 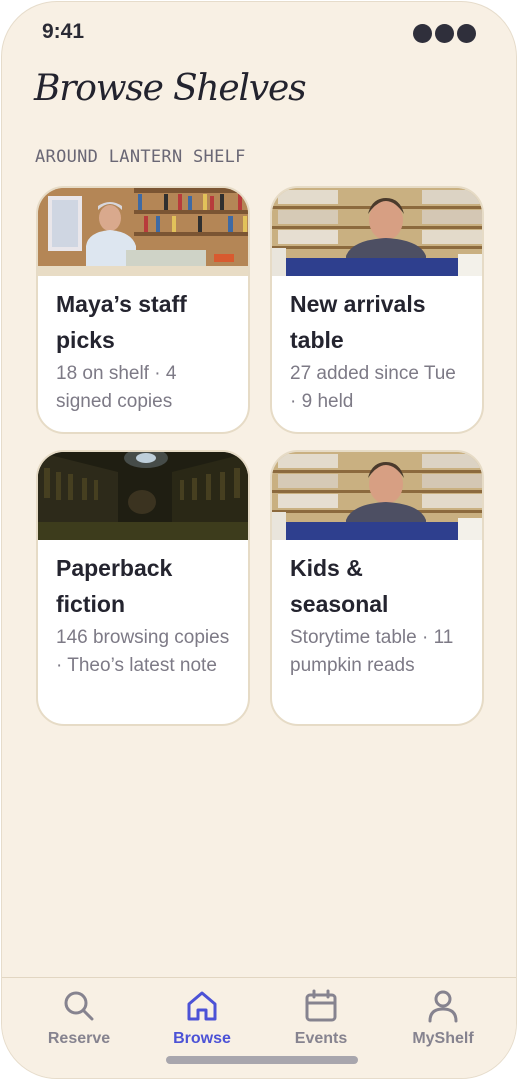 I want to click on card-title: New arrivals table, so click(x=358, y=322).